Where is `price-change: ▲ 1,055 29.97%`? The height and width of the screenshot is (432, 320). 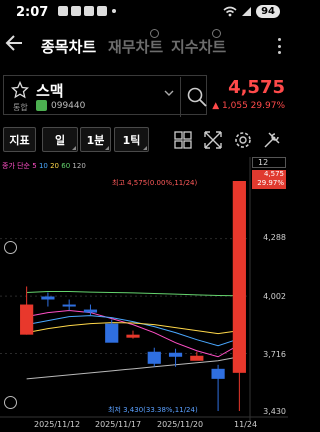 price-change: ▲ 1,055 29.97% is located at coordinates (248, 106).